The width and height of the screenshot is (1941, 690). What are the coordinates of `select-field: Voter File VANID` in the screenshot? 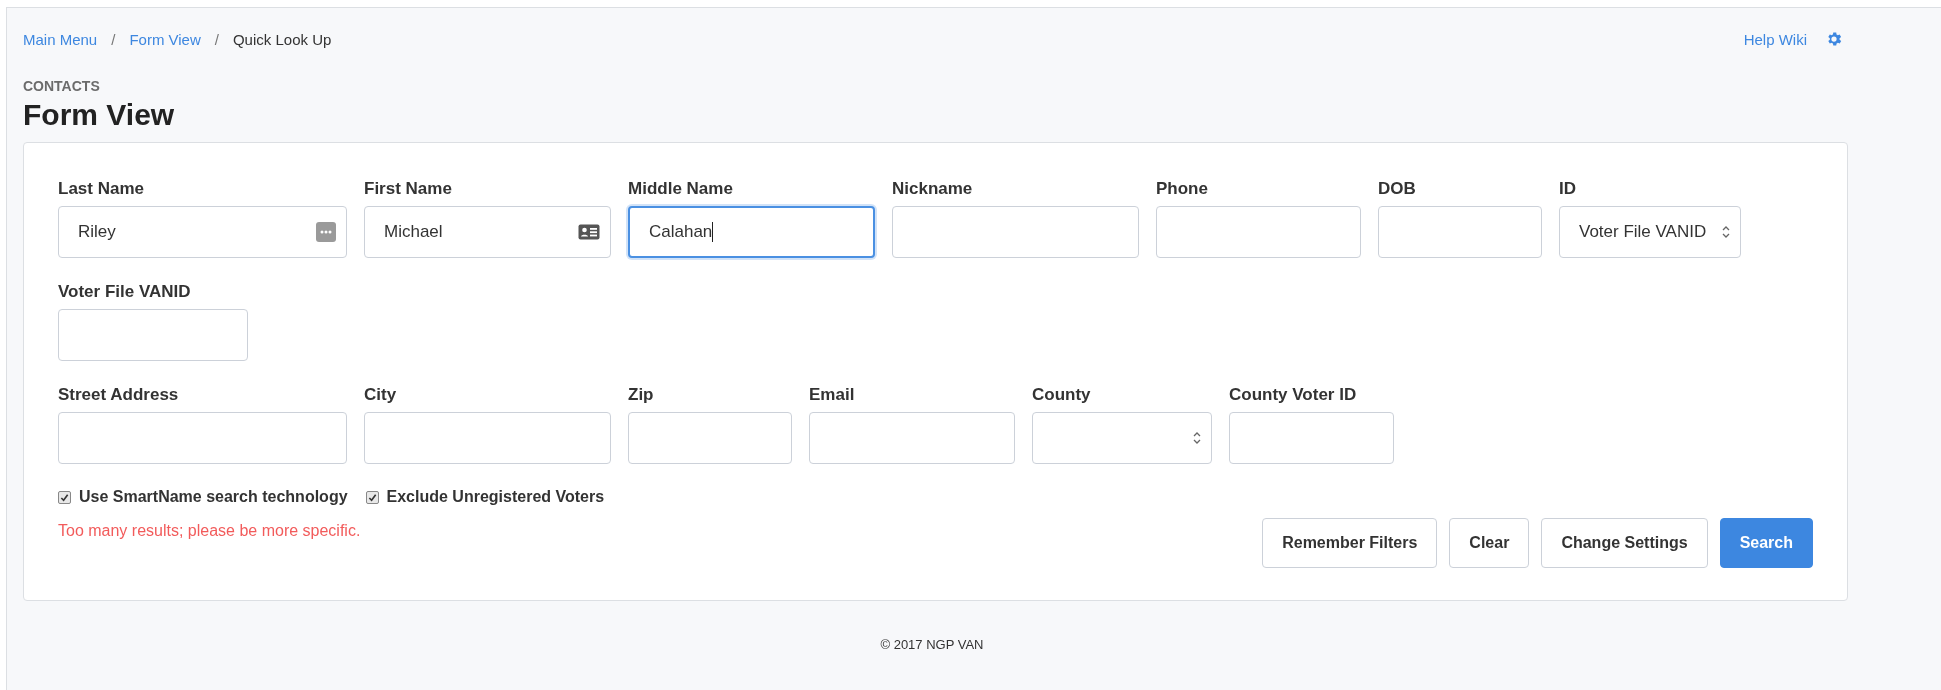 It's located at (1650, 232).